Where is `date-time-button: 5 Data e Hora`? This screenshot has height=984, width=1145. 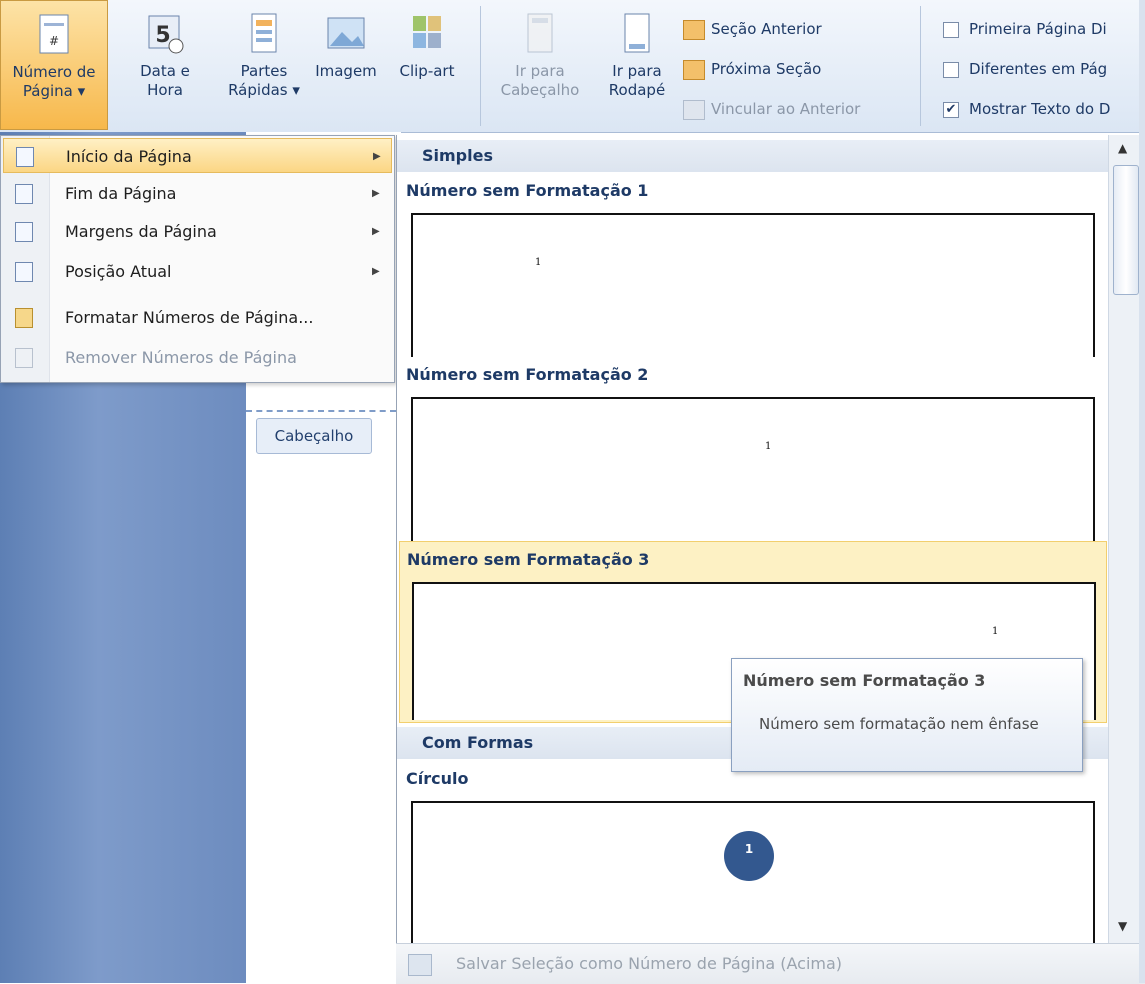
date-time-button: 5 Data e Hora is located at coordinates (165, 65).